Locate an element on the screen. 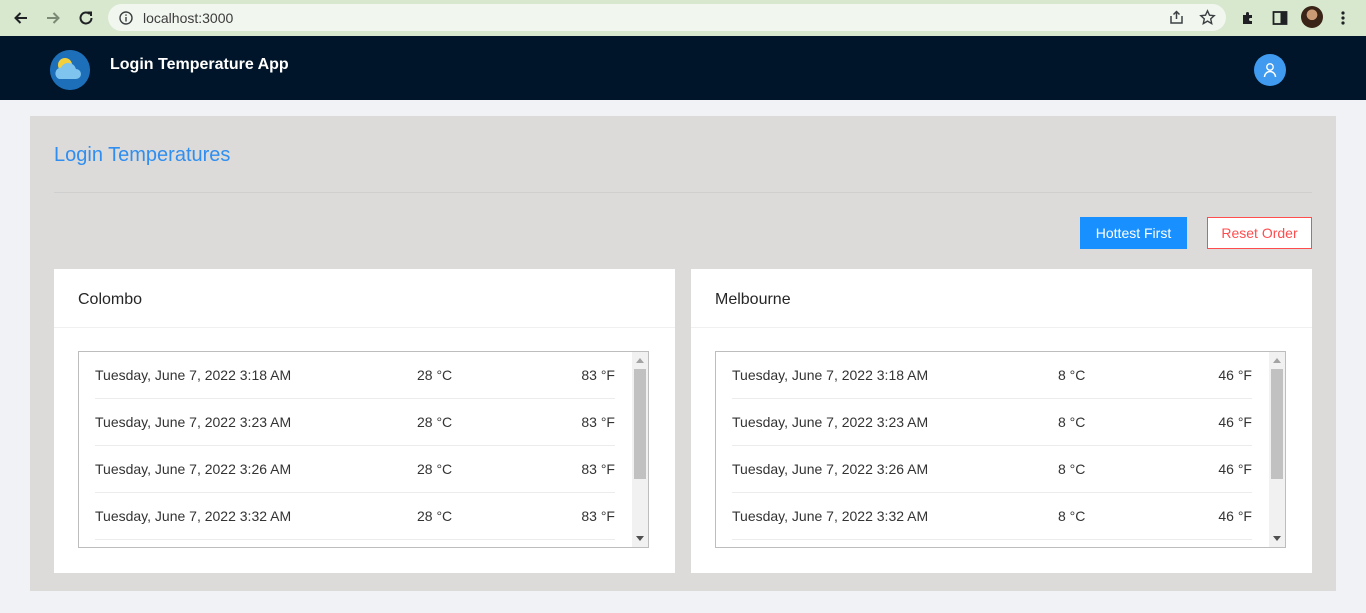  card-title: Melbourne is located at coordinates (753, 299).